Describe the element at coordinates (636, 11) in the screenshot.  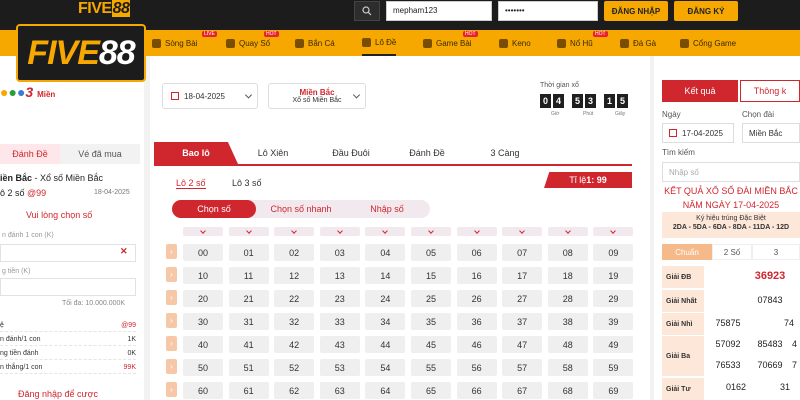
I see `login-button: ĐĂNG NHẬP` at that location.